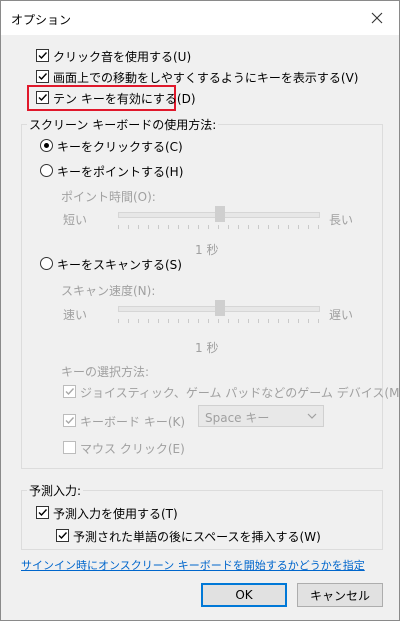  I want to click on scan-fast-label: 速い, so click(75, 315).